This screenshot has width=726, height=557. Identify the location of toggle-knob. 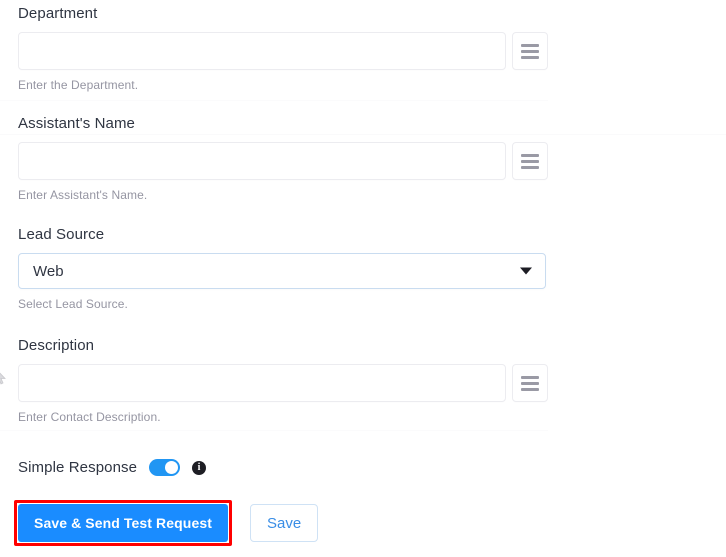
(172, 467).